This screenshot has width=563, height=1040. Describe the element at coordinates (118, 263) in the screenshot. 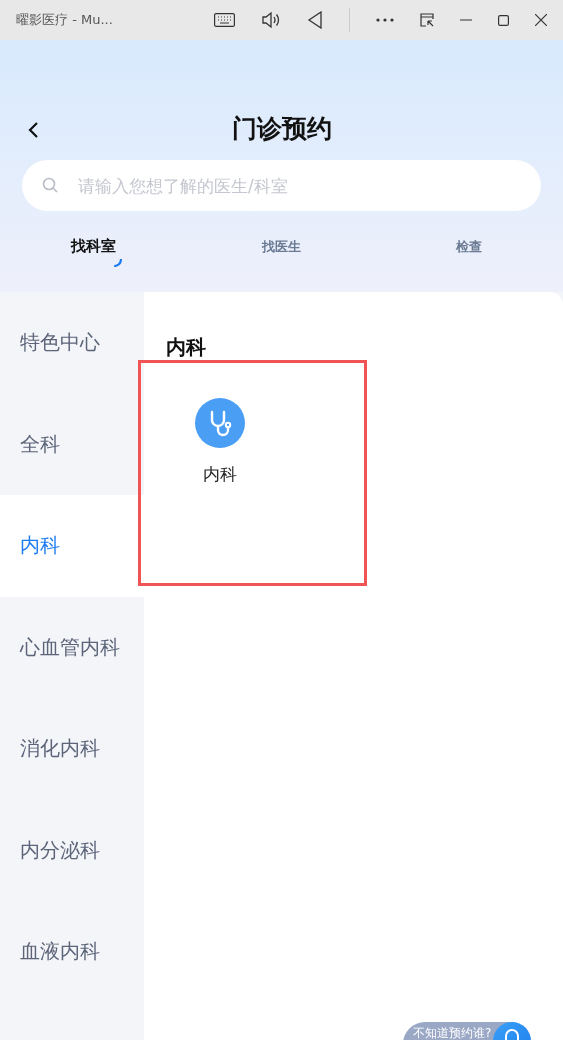

I see `tab-indicator` at that location.